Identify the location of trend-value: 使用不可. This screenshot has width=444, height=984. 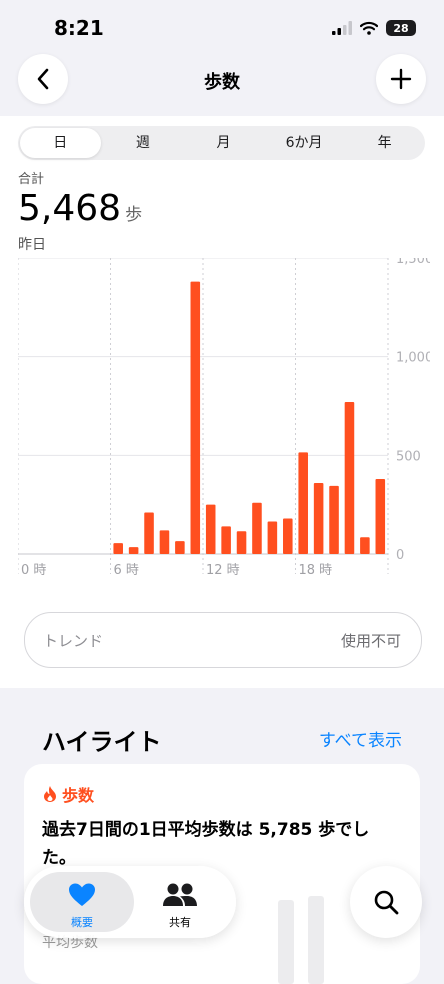
(370, 641).